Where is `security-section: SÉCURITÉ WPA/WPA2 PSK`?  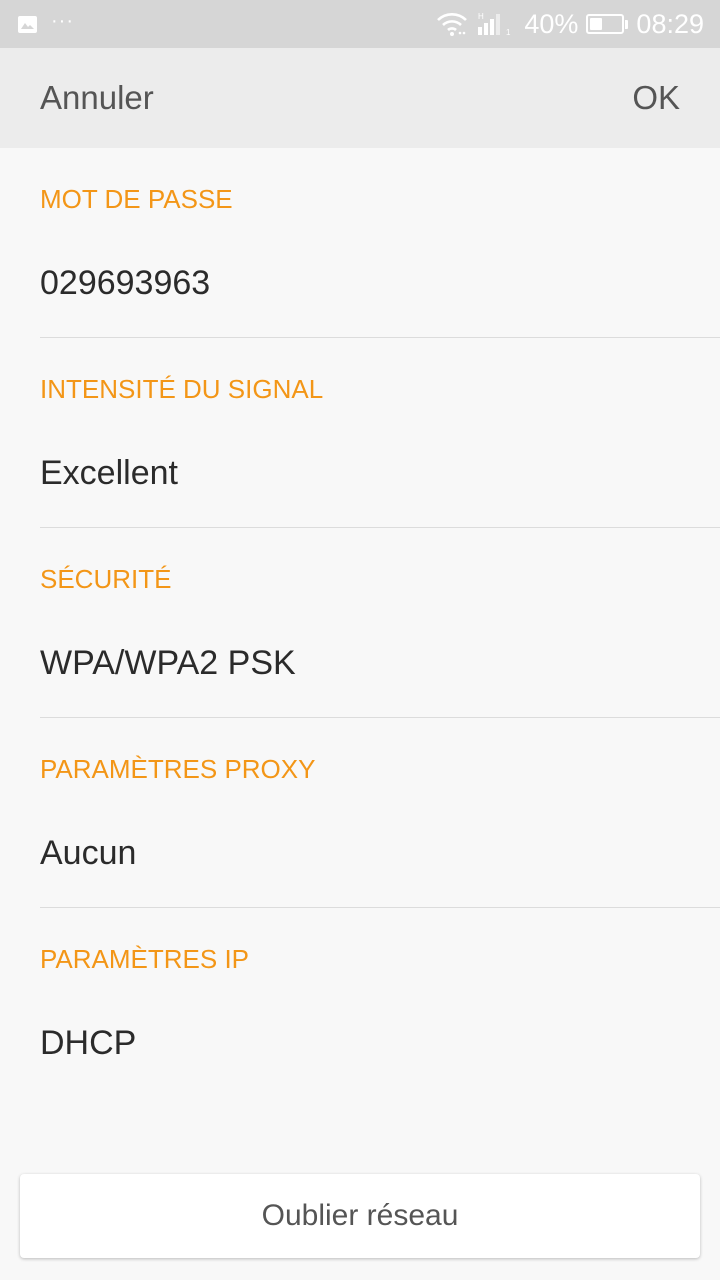
security-section: SÉCURITÉ WPA/WPA2 PSK is located at coordinates (380, 623).